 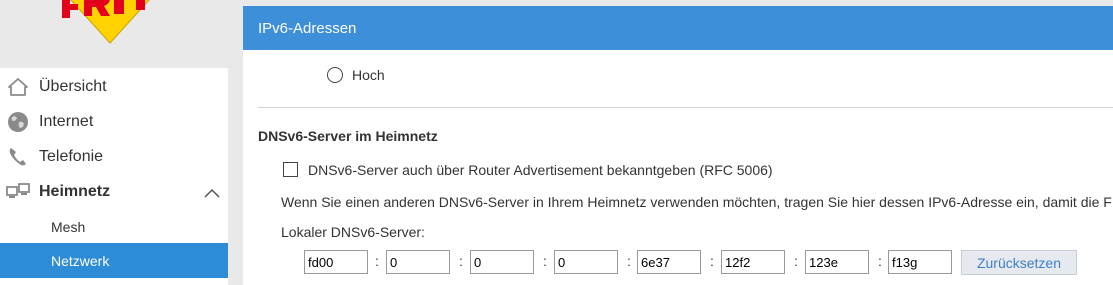 I want to click on router-advertisement-checkbox, so click(x=290, y=169).